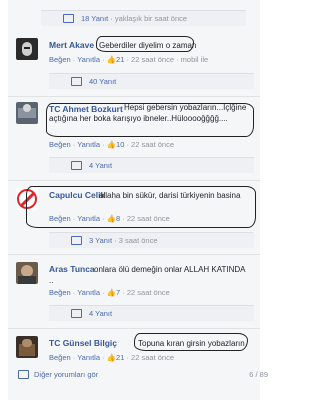 The height and width of the screenshot is (400, 320). What do you see at coordinates (118, 292) in the screenshot?
I see `like-count: 7` at bounding box center [118, 292].